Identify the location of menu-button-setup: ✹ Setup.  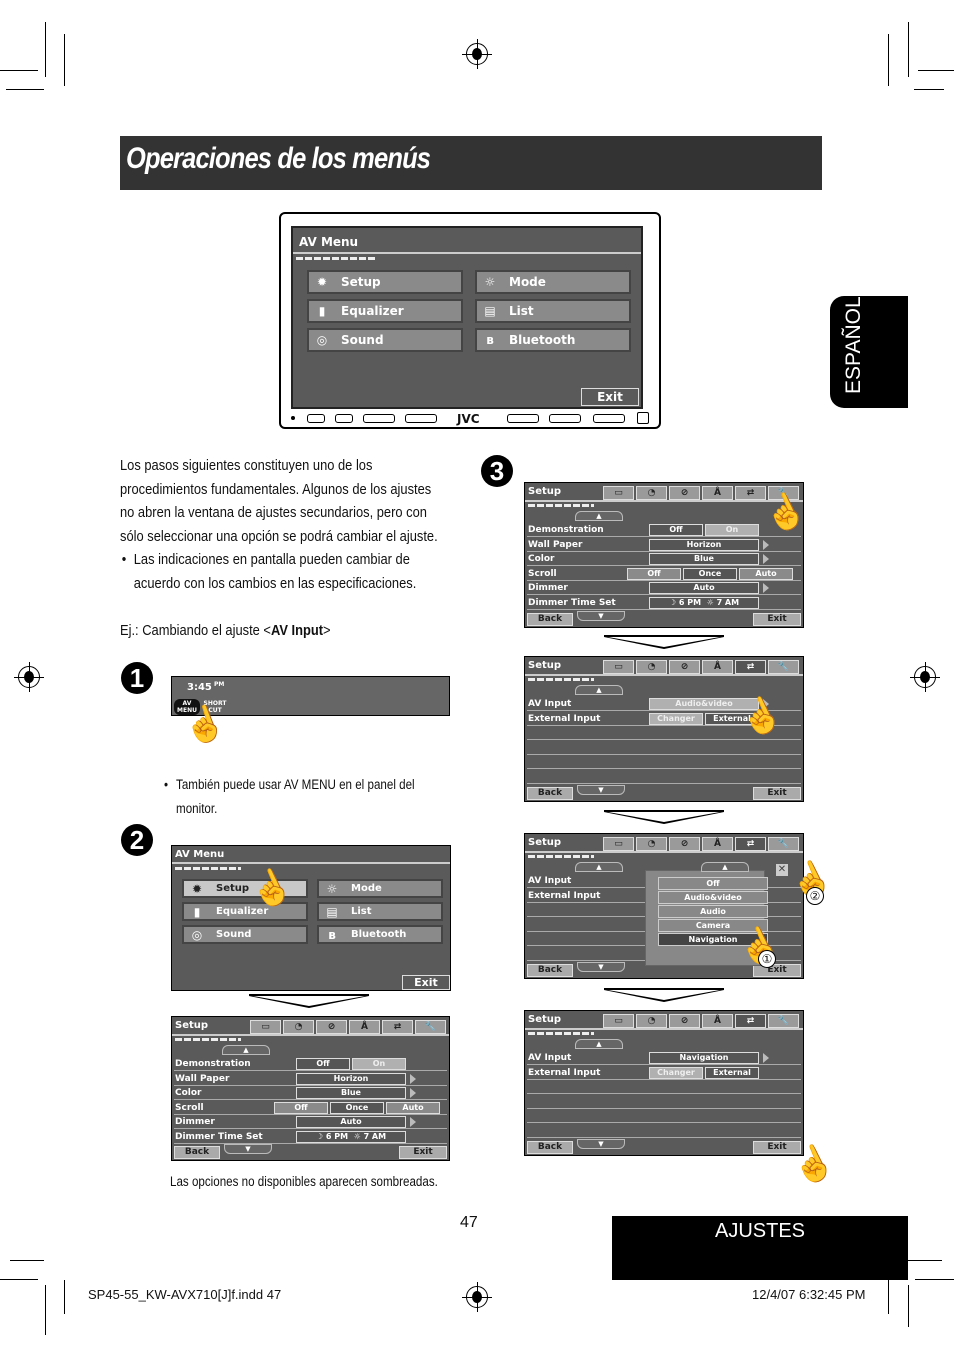
(385, 282).